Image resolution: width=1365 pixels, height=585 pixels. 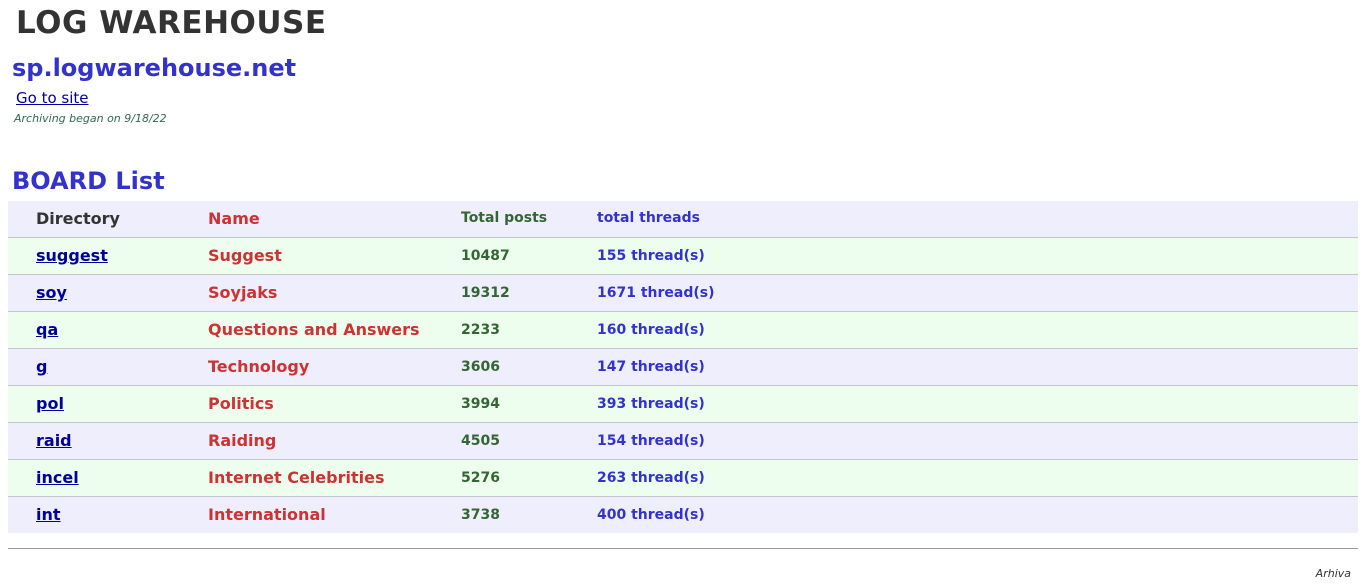 I want to click on board-link-pol: pol, so click(x=50, y=403).